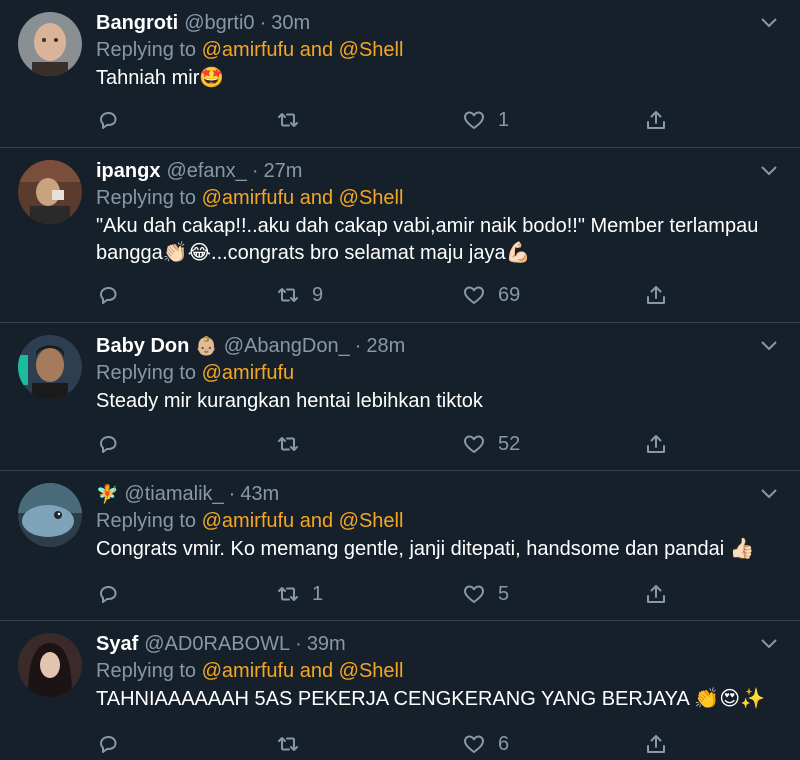 The image size is (800, 760). What do you see at coordinates (504, 119) in the screenshot?
I see `like-count: 1` at bounding box center [504, 119].